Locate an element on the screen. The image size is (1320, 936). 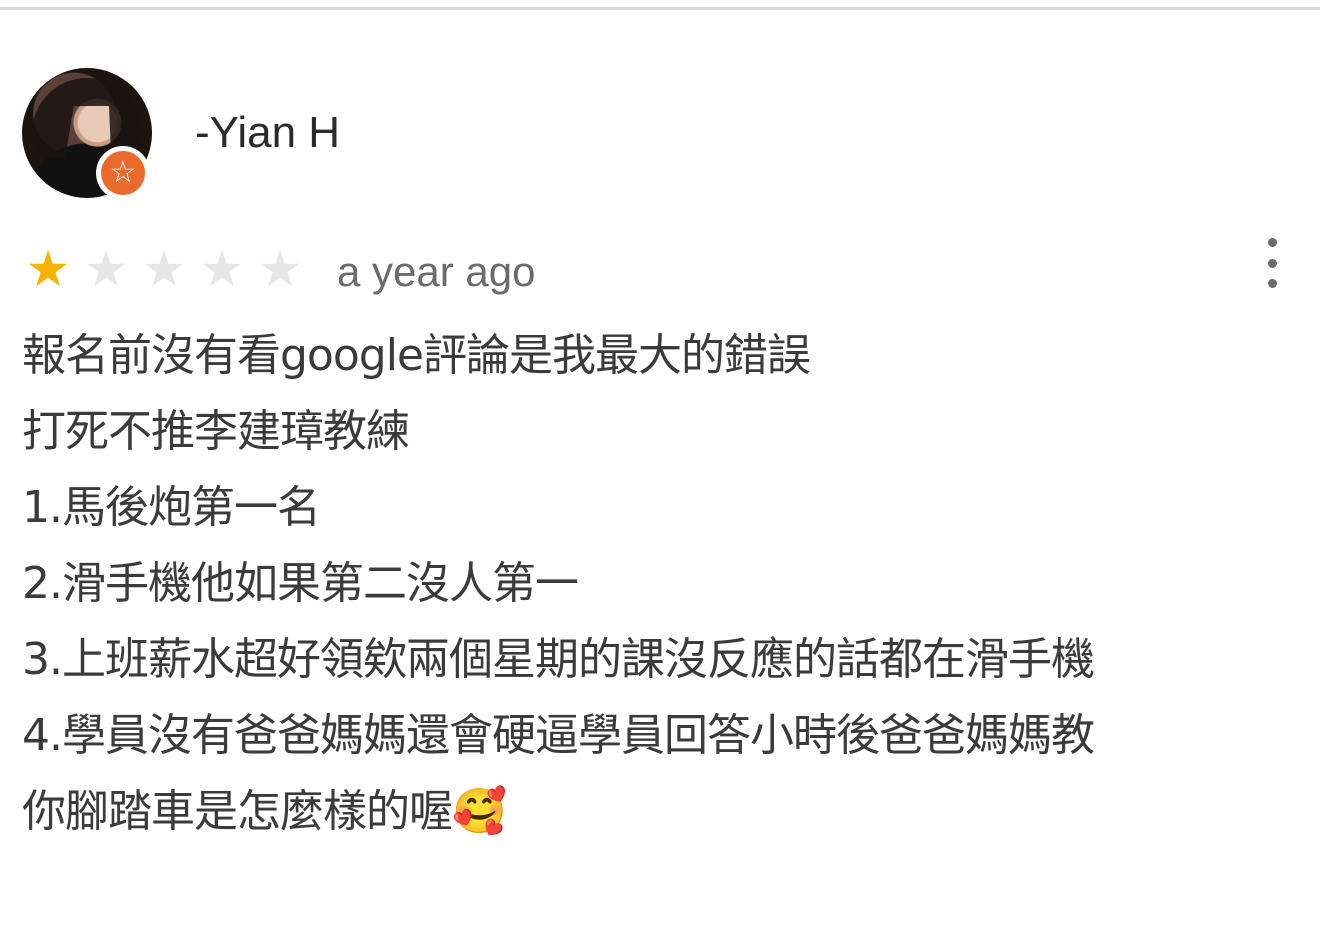
review-line: 4.學員沒有爸爸媽媽還會硬逼學員回答小時後爸爸媽媽教 is located at coordinates (558, 735).